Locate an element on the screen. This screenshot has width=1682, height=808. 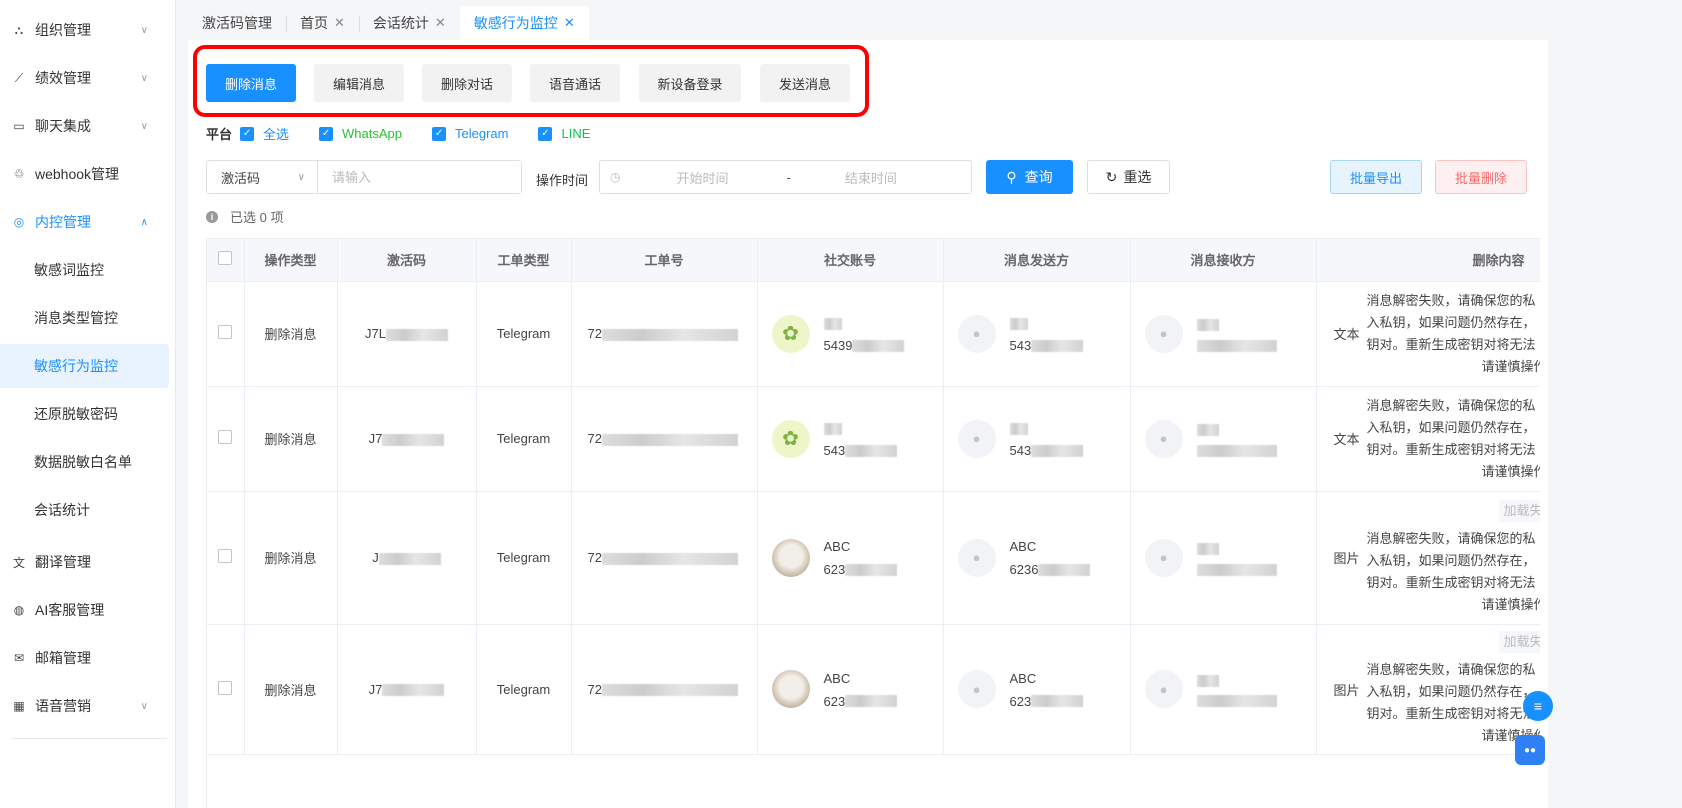
platform-option-label: 全选 is located at coordinates (276, 133).